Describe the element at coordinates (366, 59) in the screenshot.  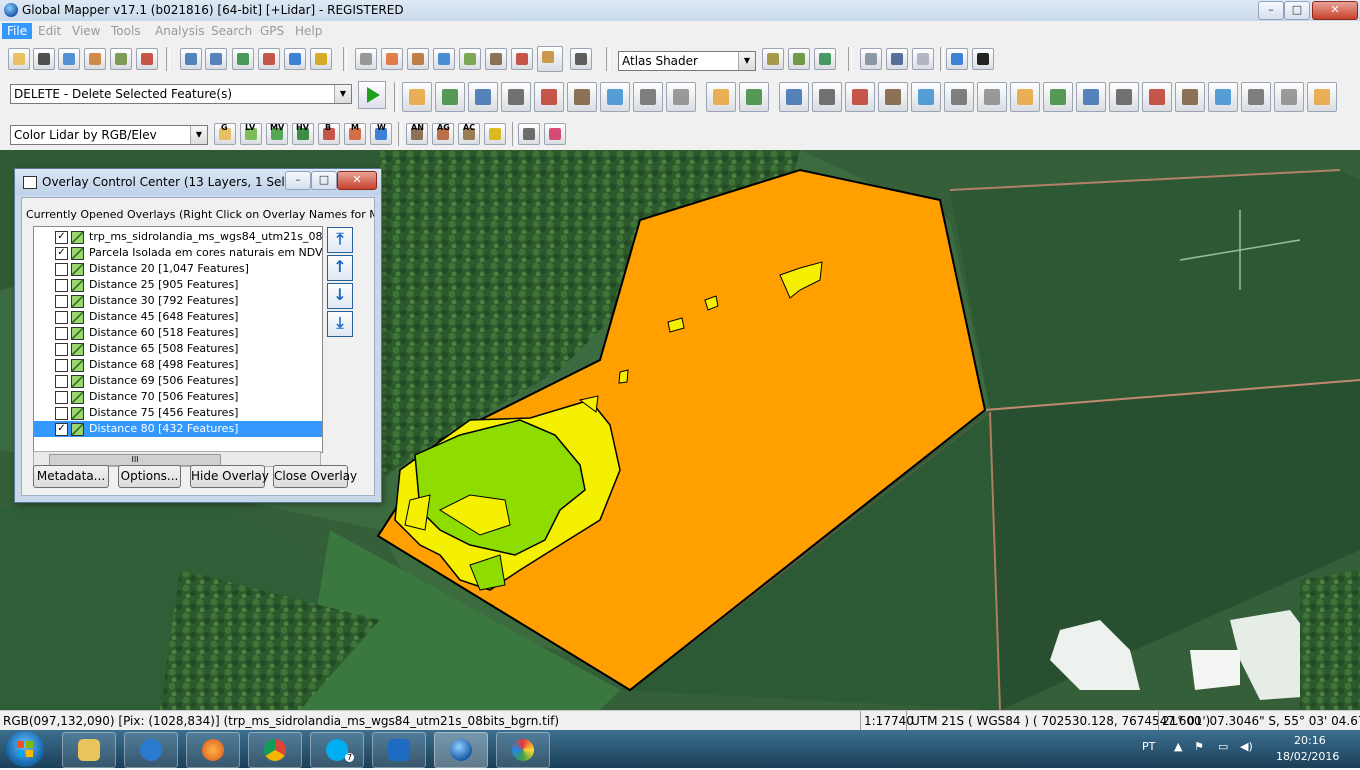
I see `magnifier-icon` at that location.